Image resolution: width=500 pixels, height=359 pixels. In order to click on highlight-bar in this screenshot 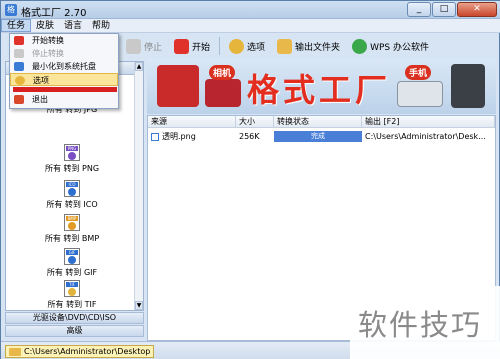, I will do `click(65, 89)`.